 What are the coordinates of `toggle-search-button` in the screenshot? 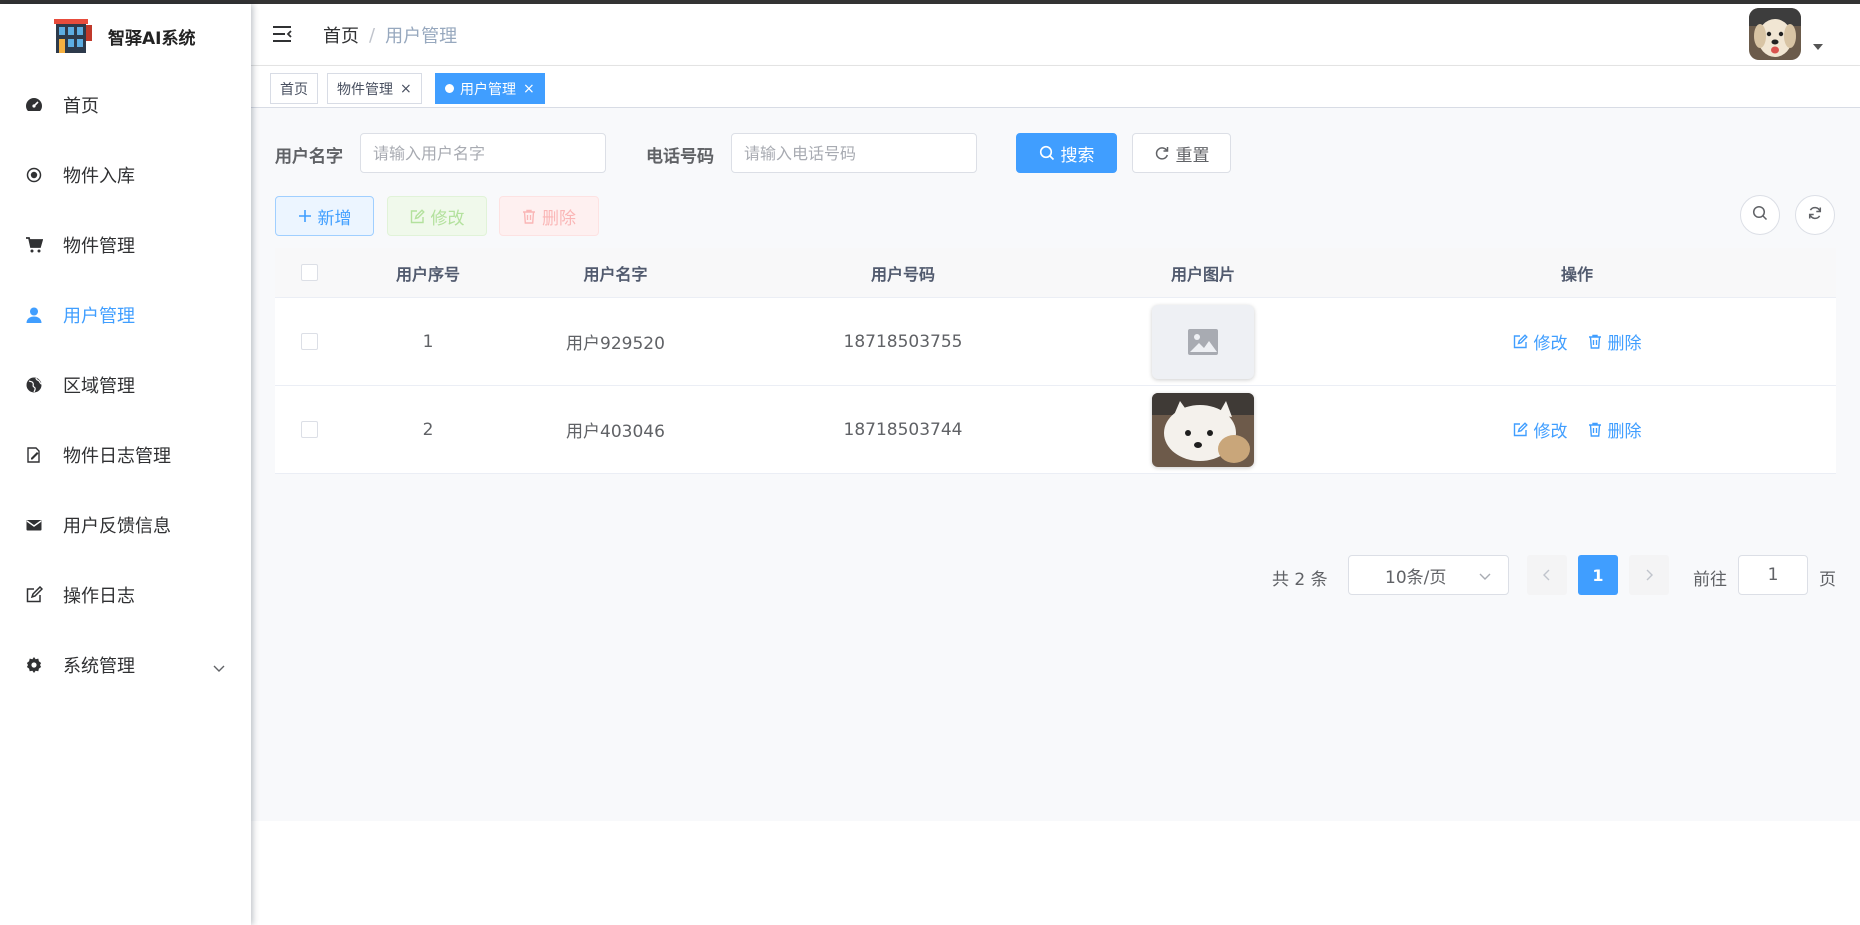 It's located at (1760, 215).